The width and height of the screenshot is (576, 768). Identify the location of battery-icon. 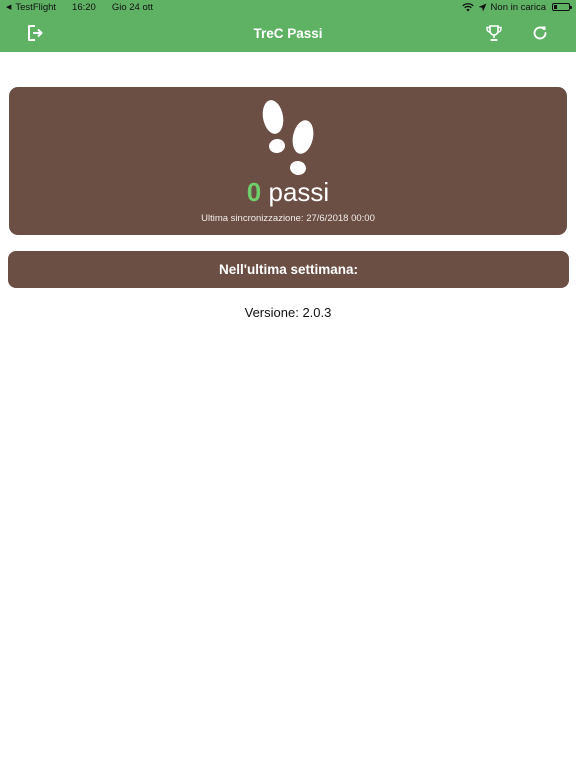
(562, 7).